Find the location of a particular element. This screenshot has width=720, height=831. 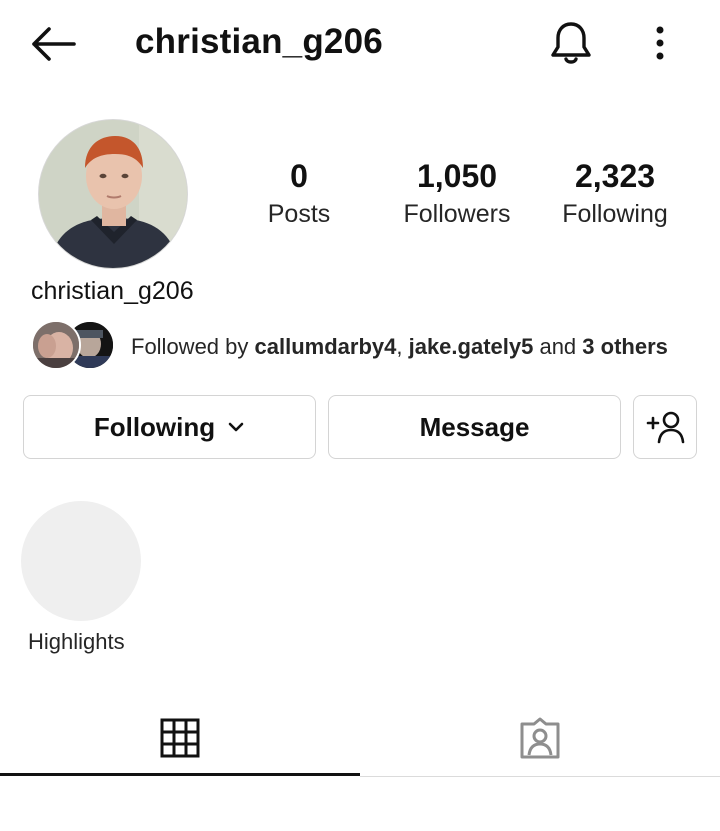

bell-icon is located at coordinates (571, 43).